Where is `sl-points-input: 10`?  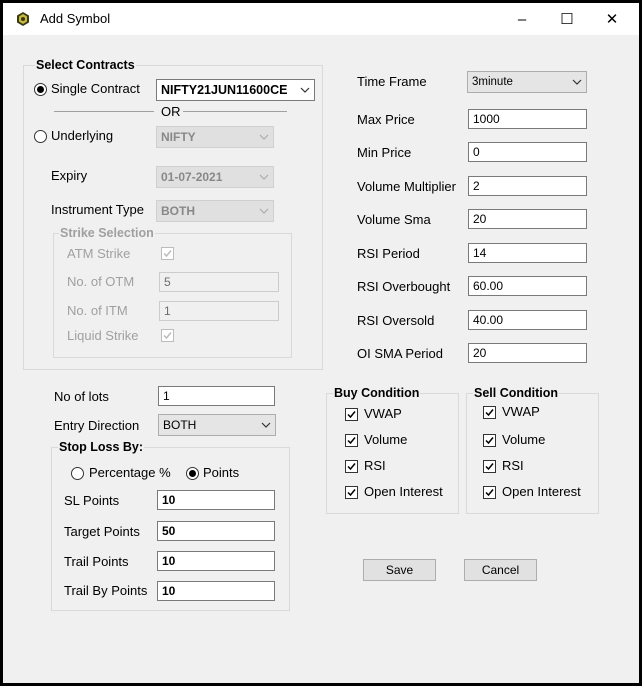 sl-points-input: 10 is located at coordinates (216, 500).